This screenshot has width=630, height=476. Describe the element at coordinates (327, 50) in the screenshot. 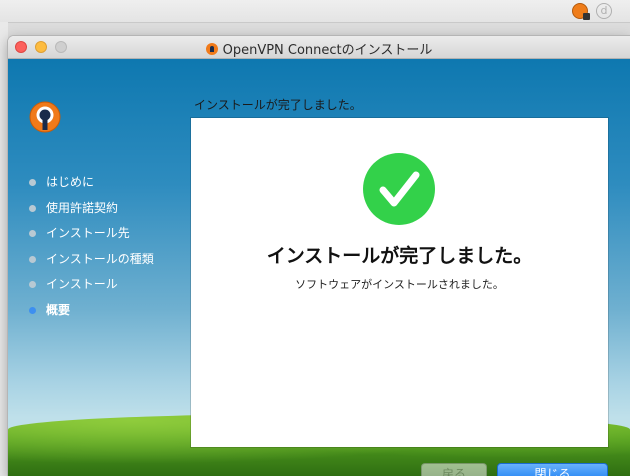

I see `window-title: OpenVPN Connectのインストール` at that location.